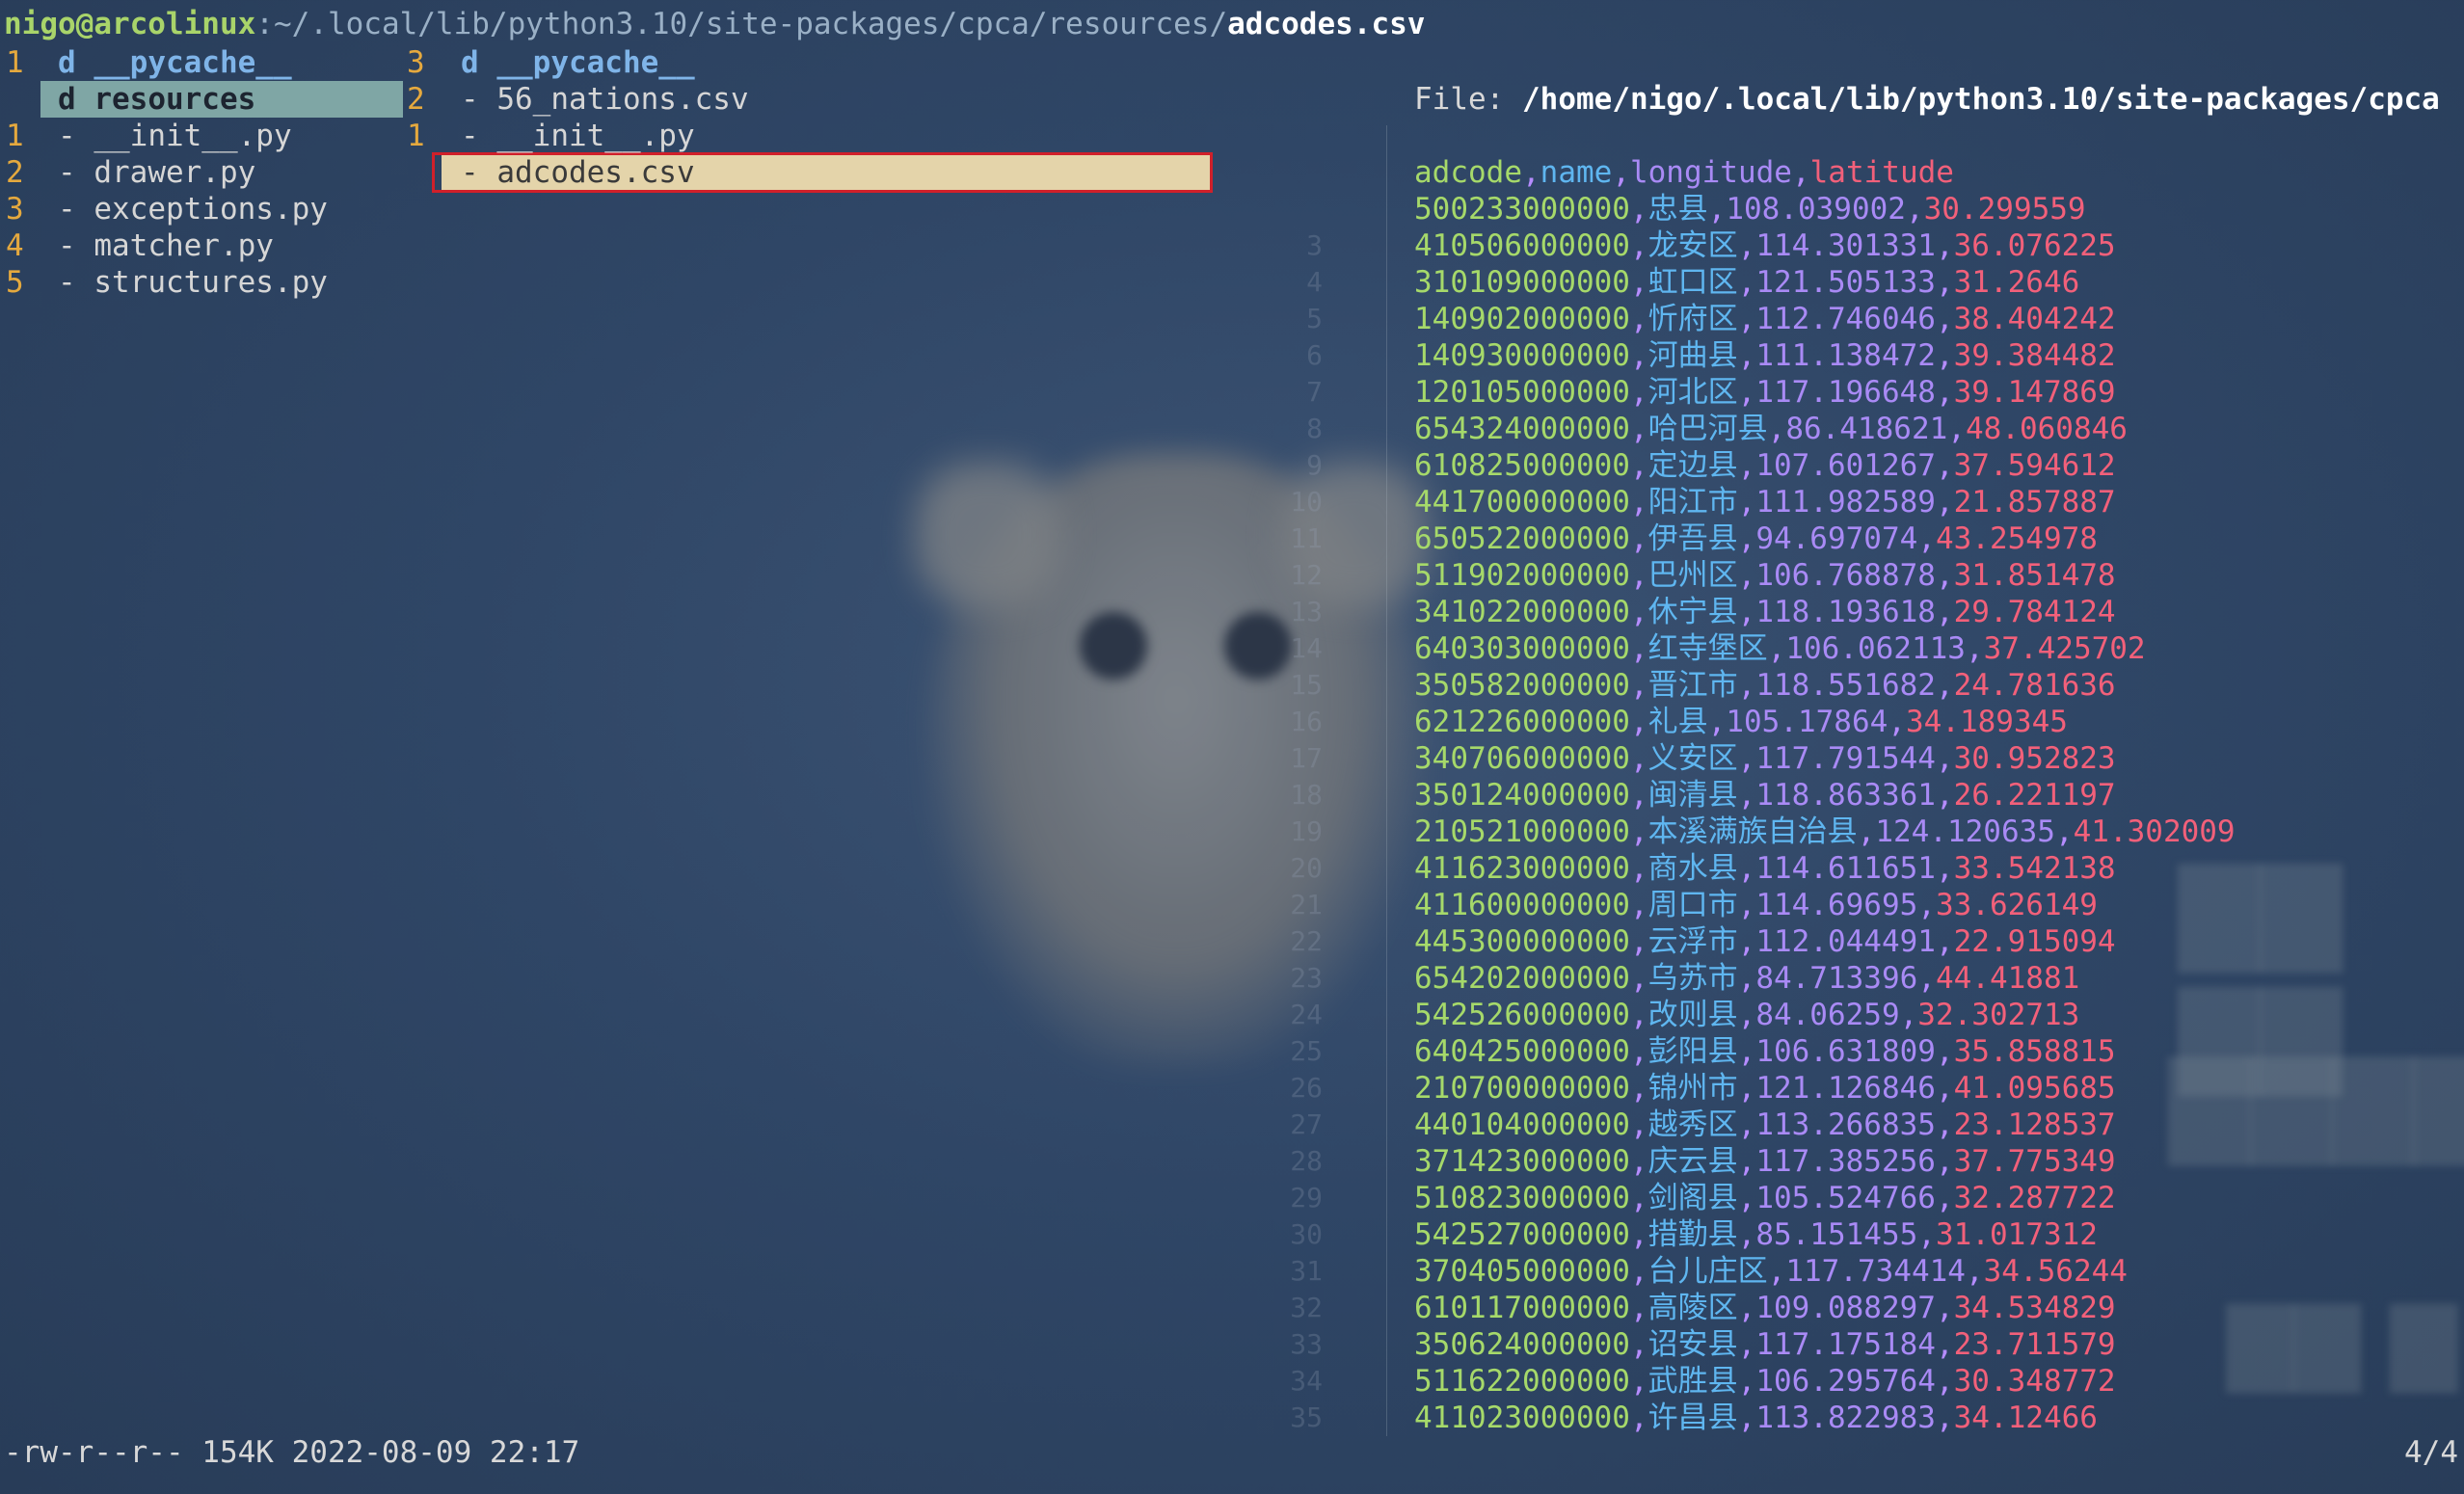  Describe the element at coordinates (1846, 868) in the screenshot. I see `csv-cell: 114.611651` at that location.